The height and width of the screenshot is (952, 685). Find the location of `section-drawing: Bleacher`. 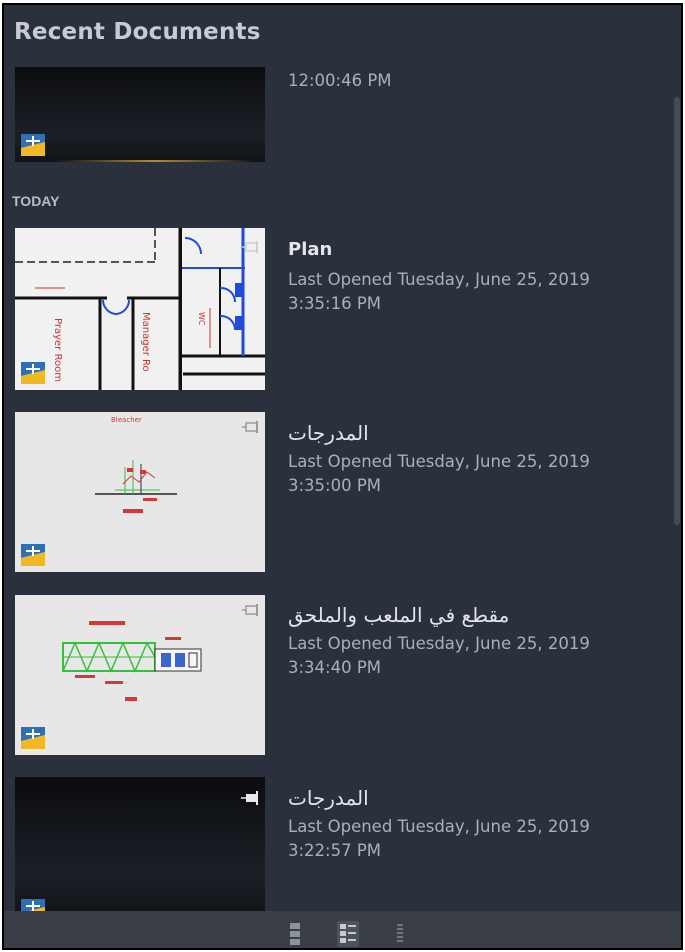

section-drawing: Bleacher is located at coordinates (136, 464).